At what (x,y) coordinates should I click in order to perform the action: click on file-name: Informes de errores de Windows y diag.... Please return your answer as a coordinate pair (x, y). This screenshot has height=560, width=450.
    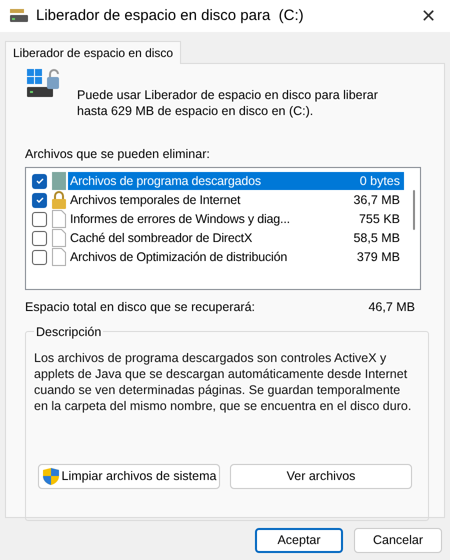
    Looking at the image, I should click on (180, 219).